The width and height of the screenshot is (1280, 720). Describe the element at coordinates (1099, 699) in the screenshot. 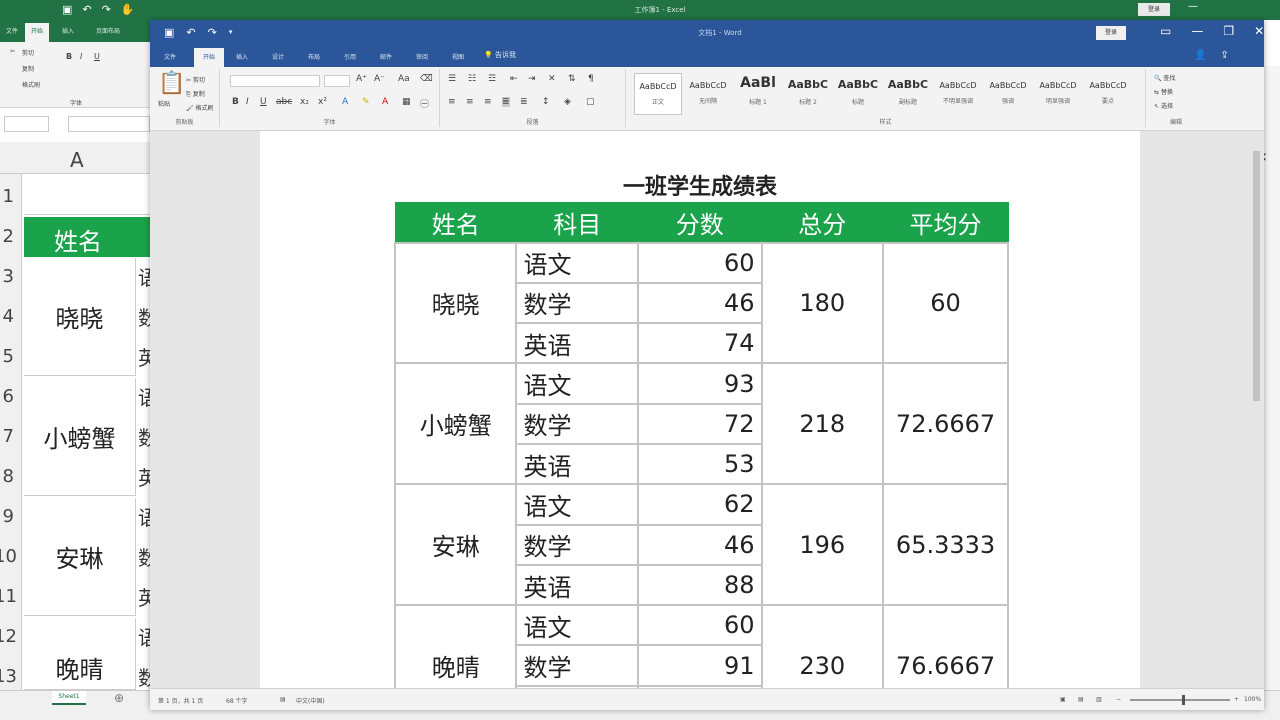

I see `web-layout-icon: ▥` at that location.